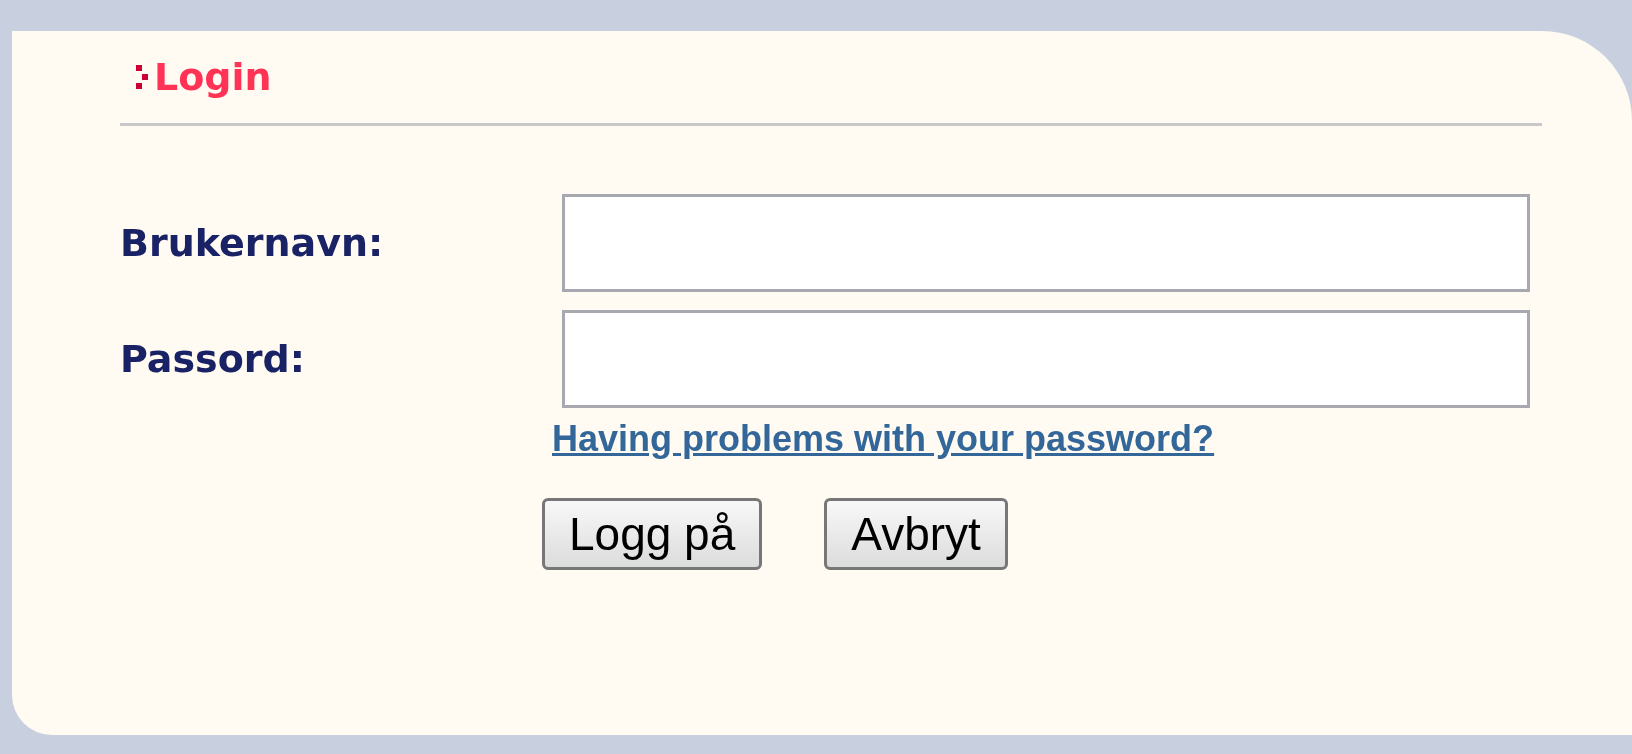 This screenshot has height=754, width=1632. What do you see at coordinates (213, 77) in the screenshot?
I see `login-title: Login` at bounding box center [213, 77].